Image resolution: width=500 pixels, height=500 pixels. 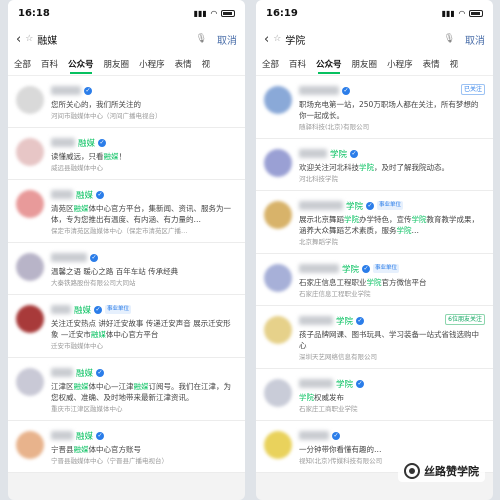 I want to click on account-owner: 威远县融媒体中心, so click(x=77, y=168).